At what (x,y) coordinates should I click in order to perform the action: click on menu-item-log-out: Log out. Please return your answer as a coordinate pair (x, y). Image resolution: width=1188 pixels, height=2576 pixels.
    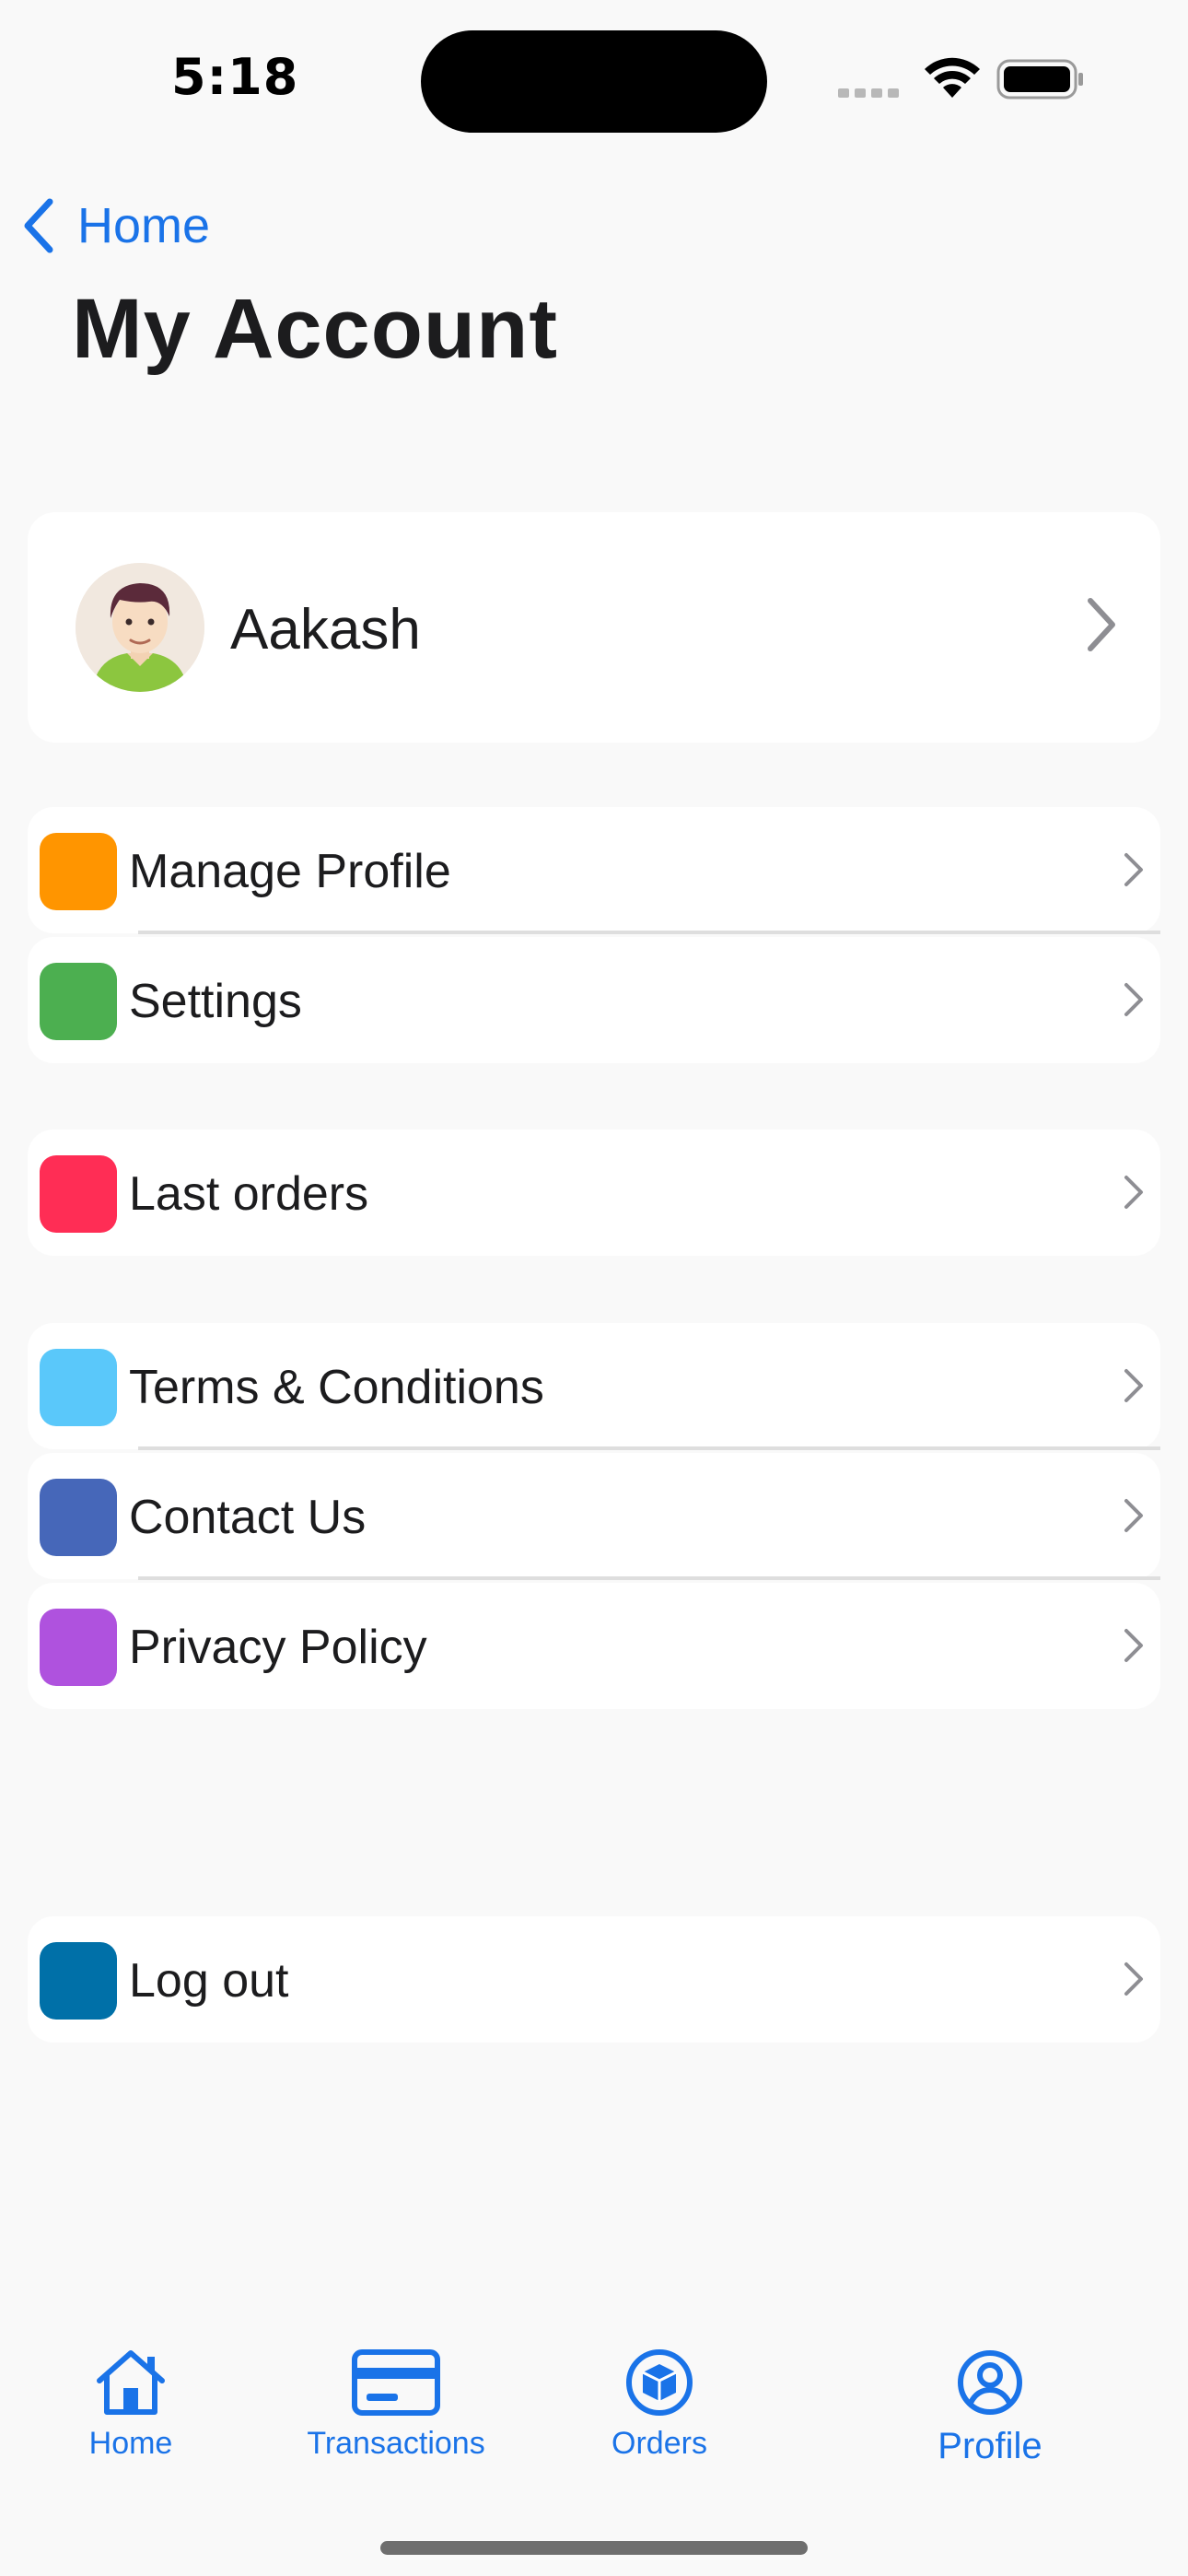
    Looking at the image, I should click on (594, 1979).